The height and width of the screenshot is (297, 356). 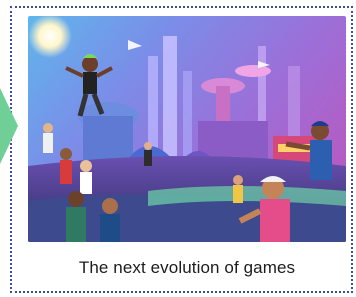 What do you see at coordinates (181, 292) in the screenshot?
I see `dotted-frame-bottom` at bounding box center [181, 292].